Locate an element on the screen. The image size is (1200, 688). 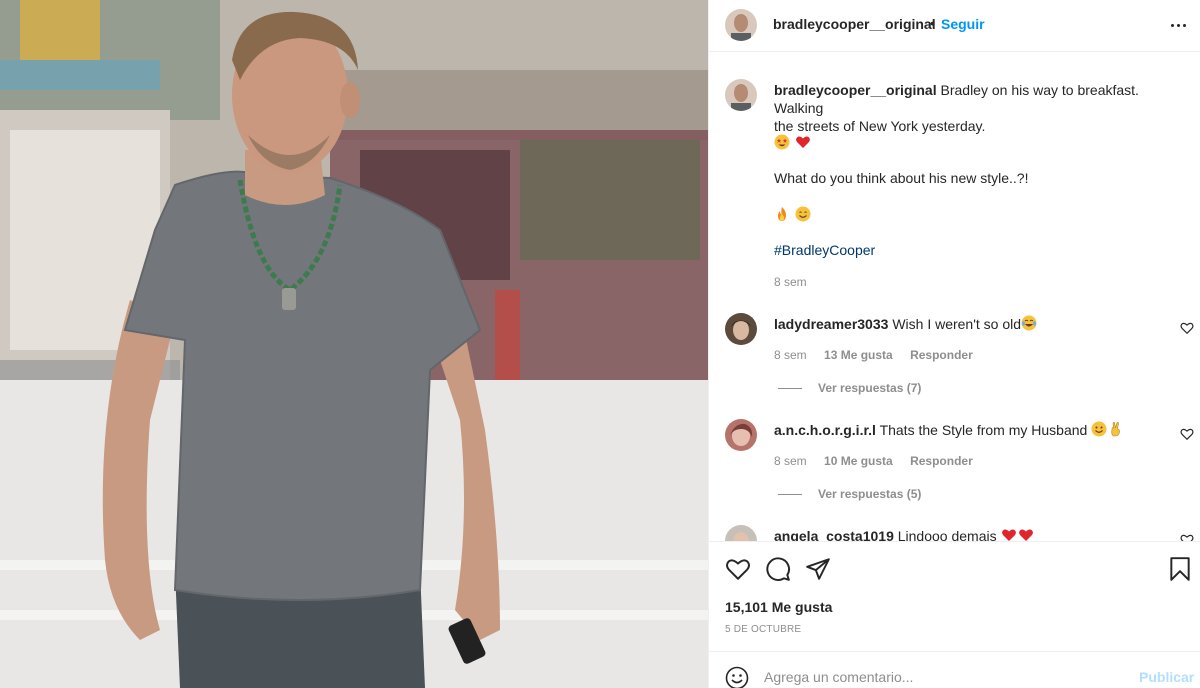
post-header: bradleycooper__original • Seguir is located at coordinates (954, 26).